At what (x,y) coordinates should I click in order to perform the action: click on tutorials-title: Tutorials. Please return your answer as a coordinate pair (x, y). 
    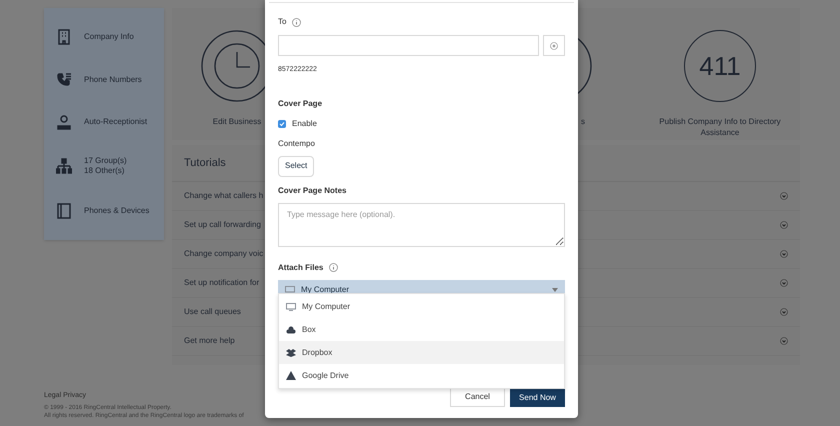
    Looking at the image, I should click on (205, 163).